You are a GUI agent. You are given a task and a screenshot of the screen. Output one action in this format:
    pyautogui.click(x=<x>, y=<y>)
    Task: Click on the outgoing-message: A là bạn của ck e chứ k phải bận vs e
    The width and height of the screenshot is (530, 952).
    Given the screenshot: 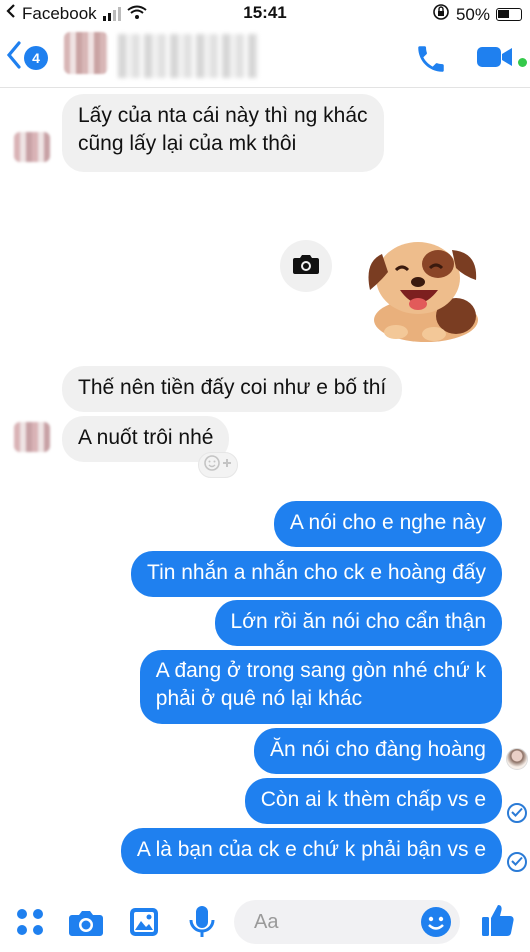 What is the action you would take?
    pyautogui.click(x=311, y=851)
    